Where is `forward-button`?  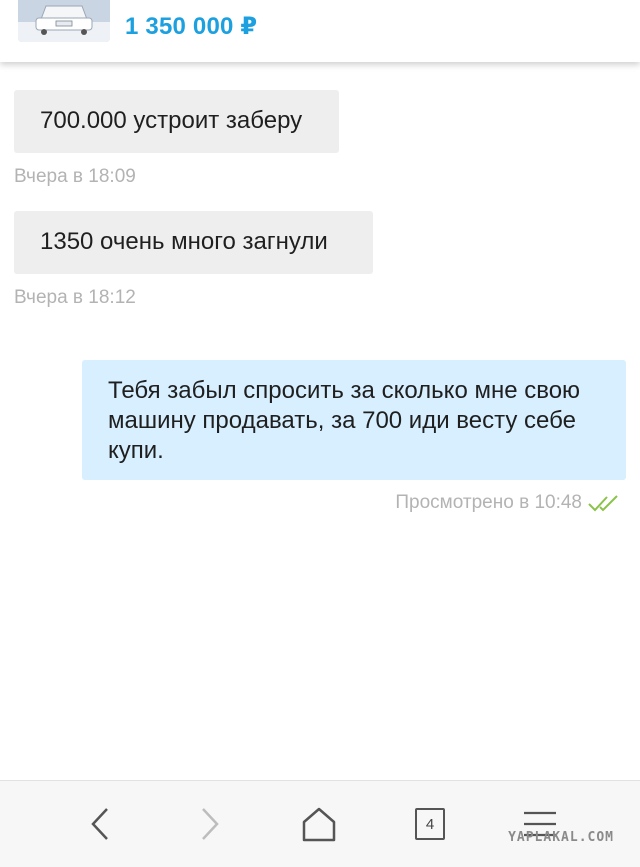 forward-button is located at coordinates (210, 824).